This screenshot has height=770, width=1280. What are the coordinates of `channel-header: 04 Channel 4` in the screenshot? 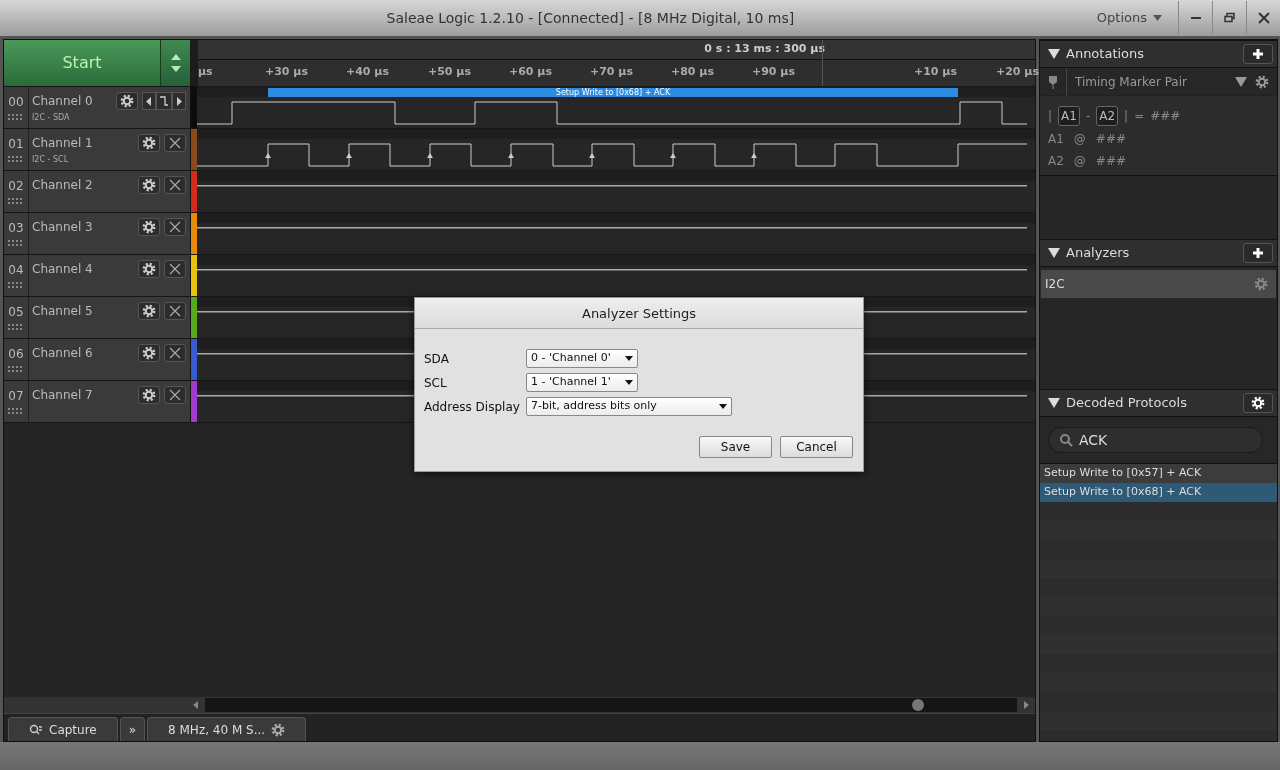 It's located at (97, 275).